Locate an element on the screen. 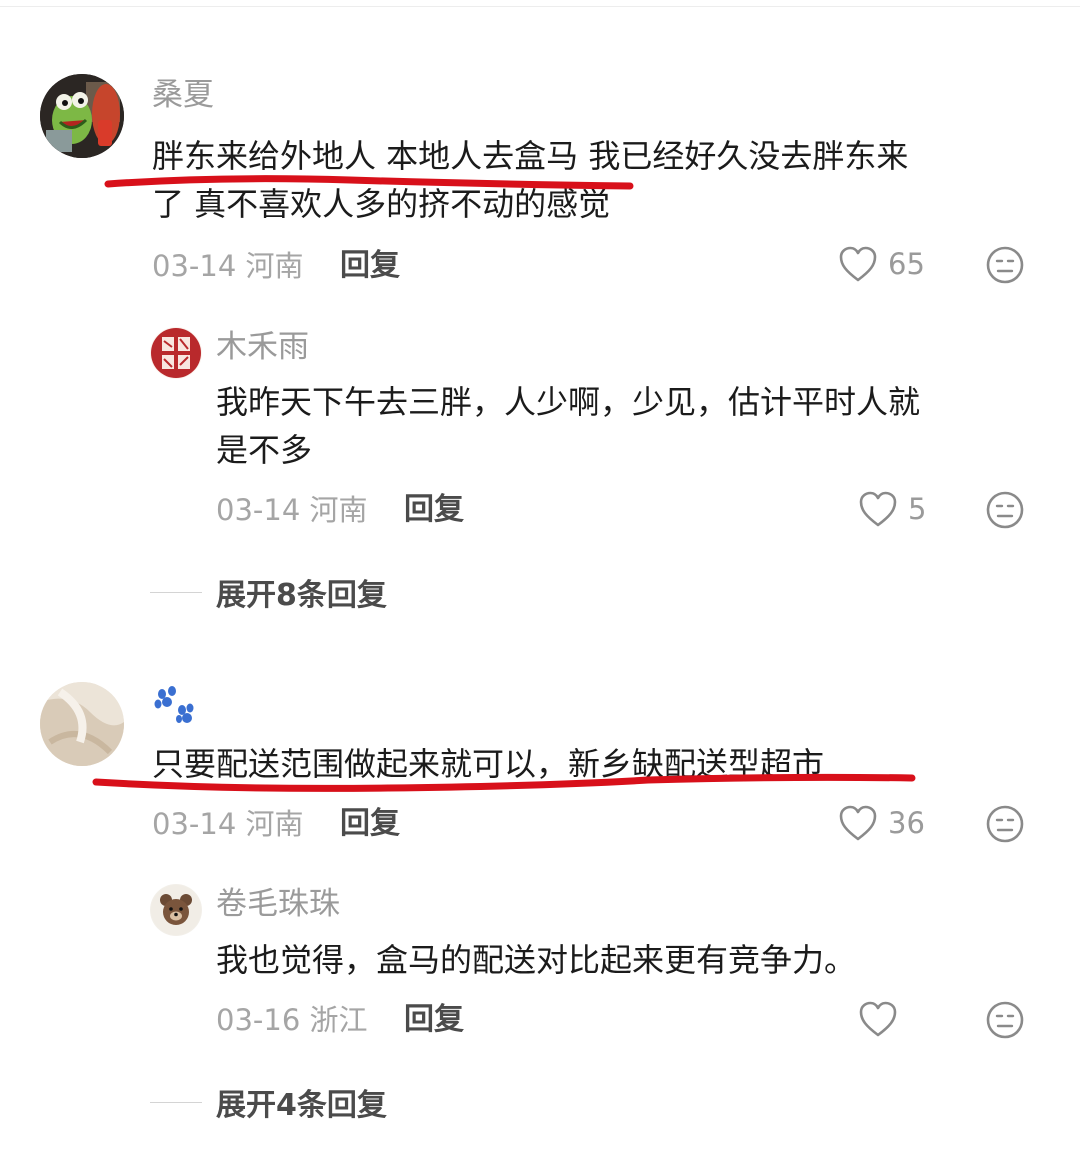  comment-username is located at coordinates (174, 708).